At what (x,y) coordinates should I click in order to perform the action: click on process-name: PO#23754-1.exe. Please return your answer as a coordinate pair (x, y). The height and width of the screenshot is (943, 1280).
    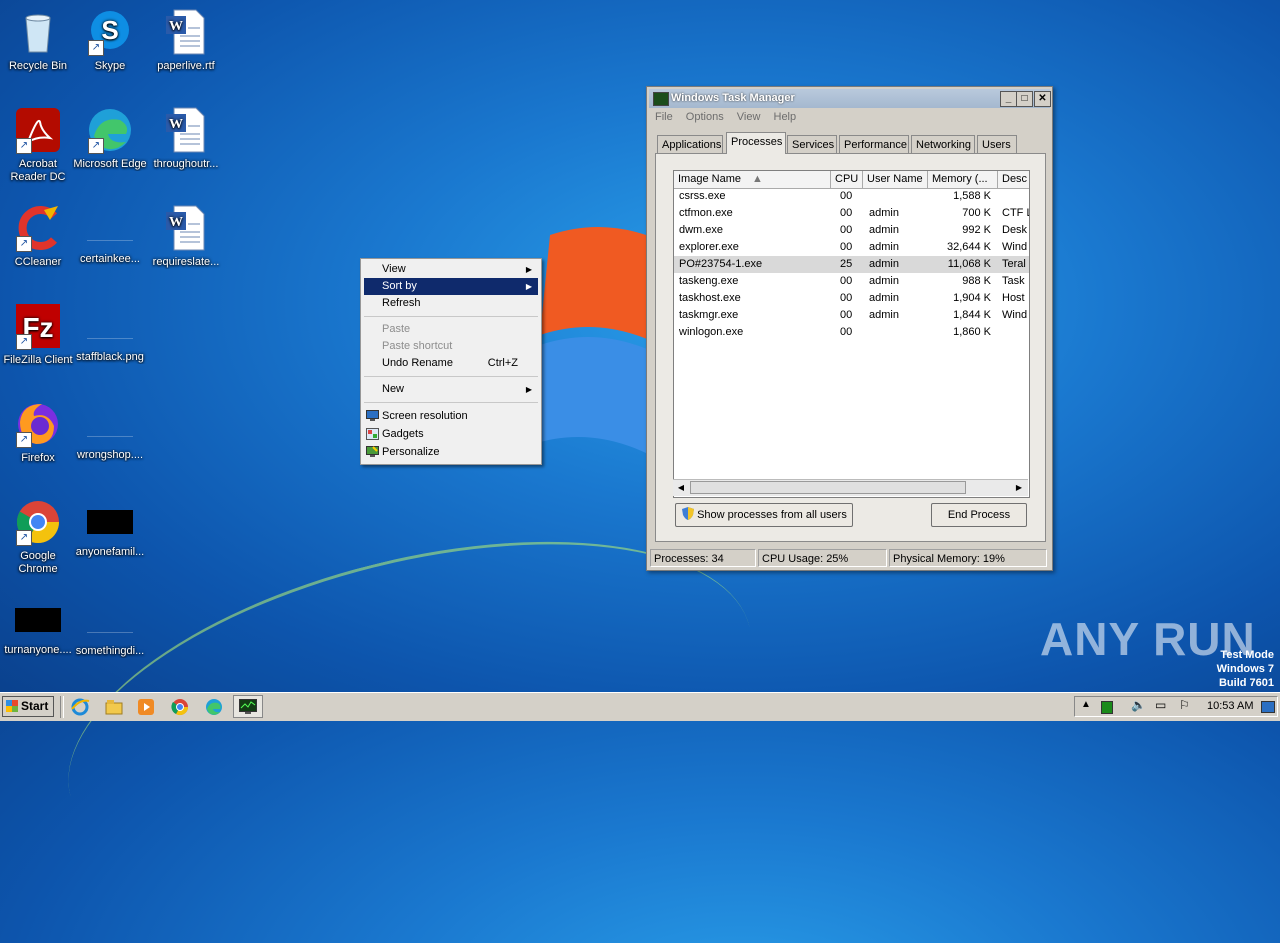
    Looking at the image, I should click on (721, 264).